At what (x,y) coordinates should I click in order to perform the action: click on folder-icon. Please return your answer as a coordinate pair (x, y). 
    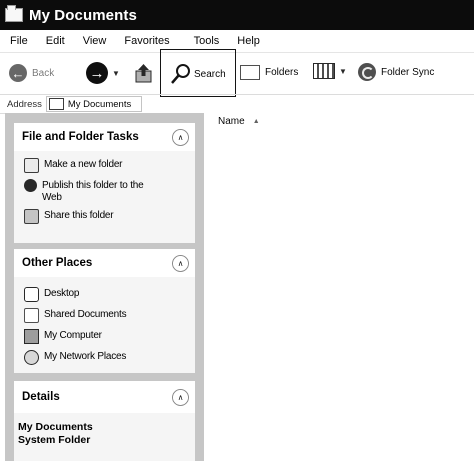
    Looking at the image, I should click on (56, 104).